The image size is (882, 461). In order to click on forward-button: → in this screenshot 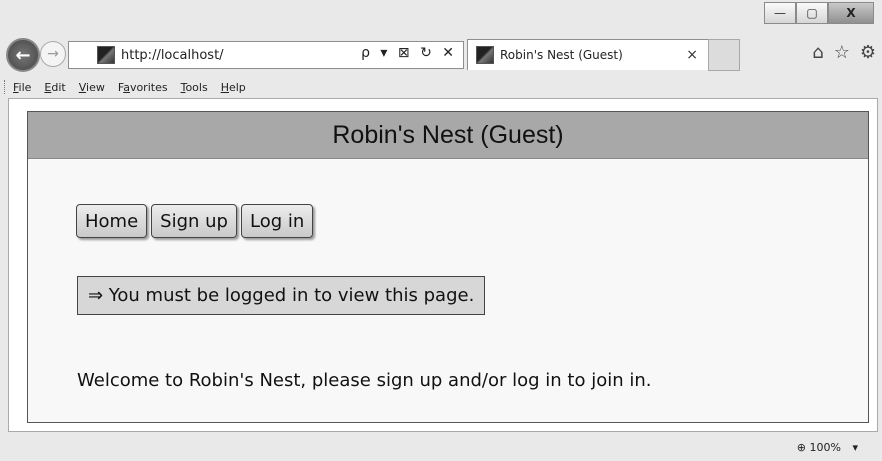, I will do `click(53, 54)`.